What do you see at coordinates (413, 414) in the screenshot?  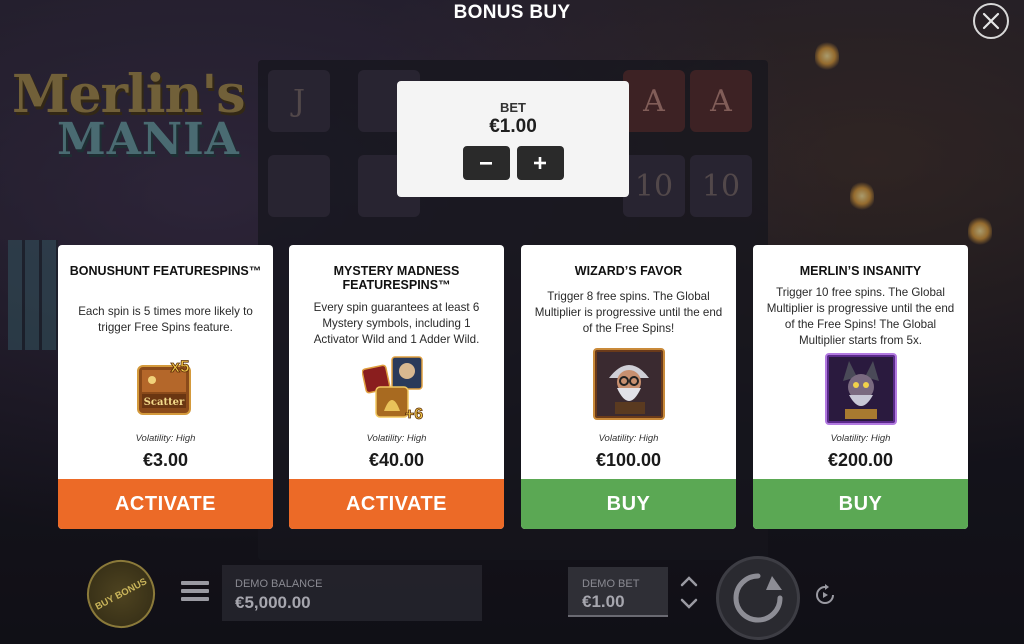 I see `svg-text: +6` at bounding box center [413, 414].